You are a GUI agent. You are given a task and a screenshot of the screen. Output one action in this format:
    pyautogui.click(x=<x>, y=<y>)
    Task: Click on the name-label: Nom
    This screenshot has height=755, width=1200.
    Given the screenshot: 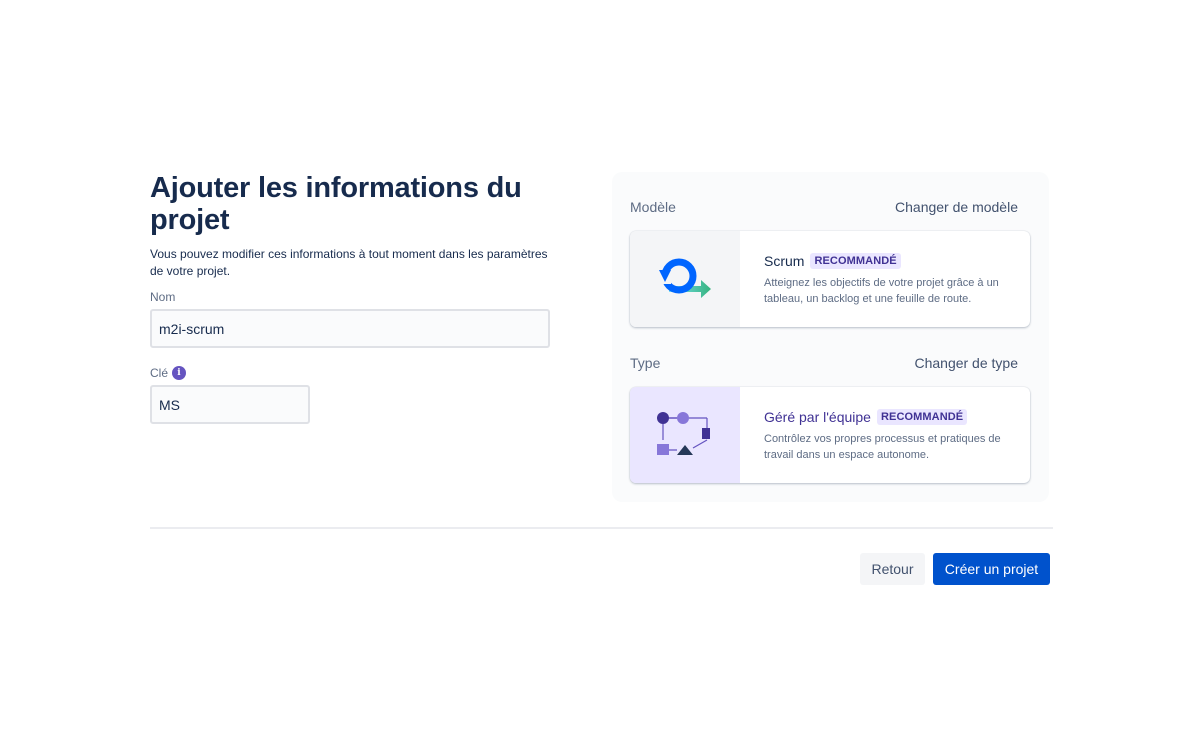 What is the action you would take?
    pyautogui.click(x=350, y=297)
    